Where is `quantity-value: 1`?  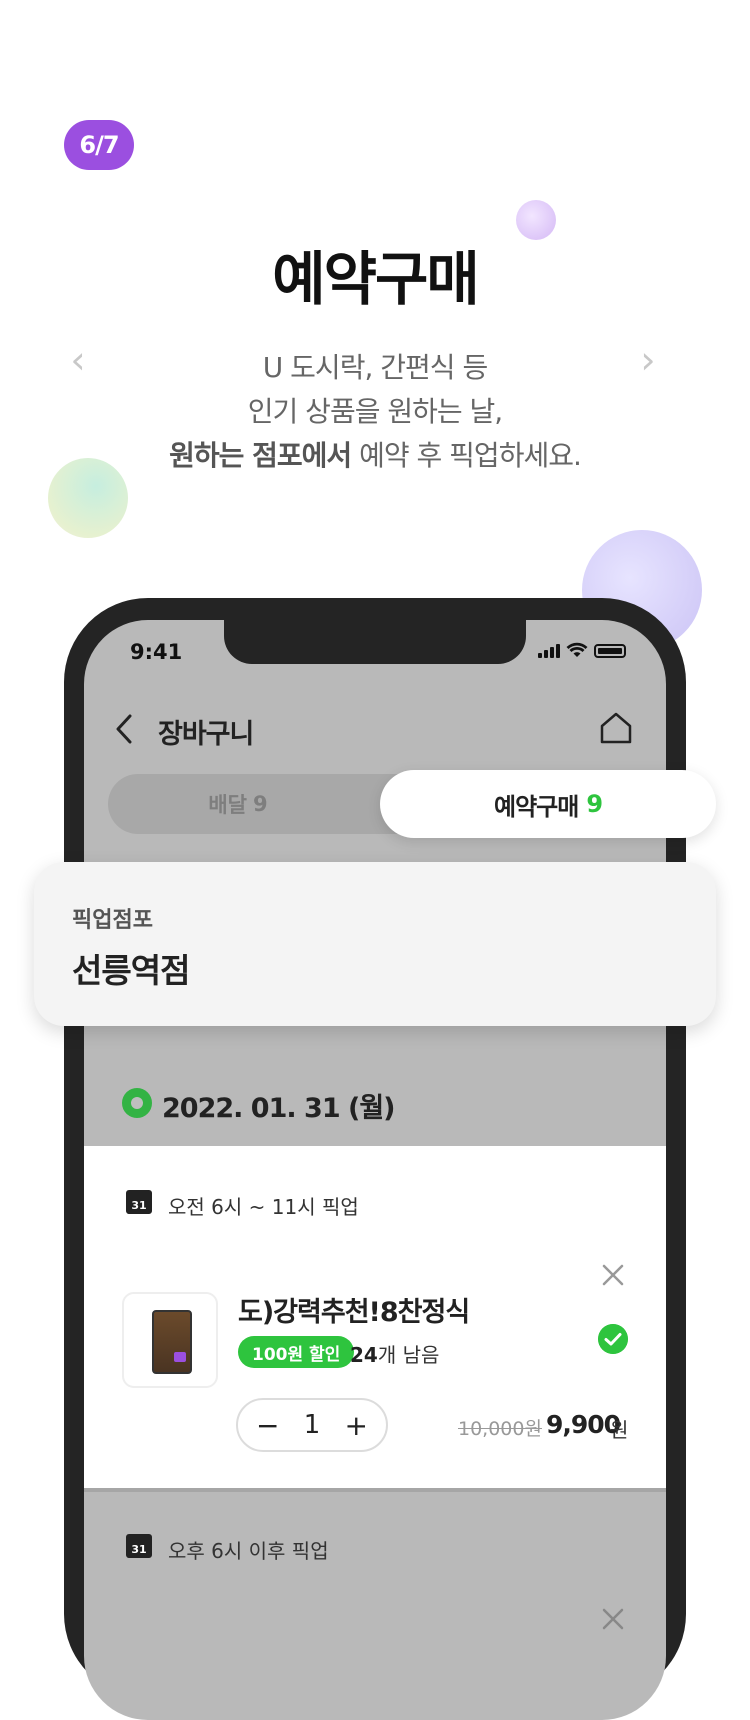 quantity-value: 1 is located at coordinates (312, 1425).